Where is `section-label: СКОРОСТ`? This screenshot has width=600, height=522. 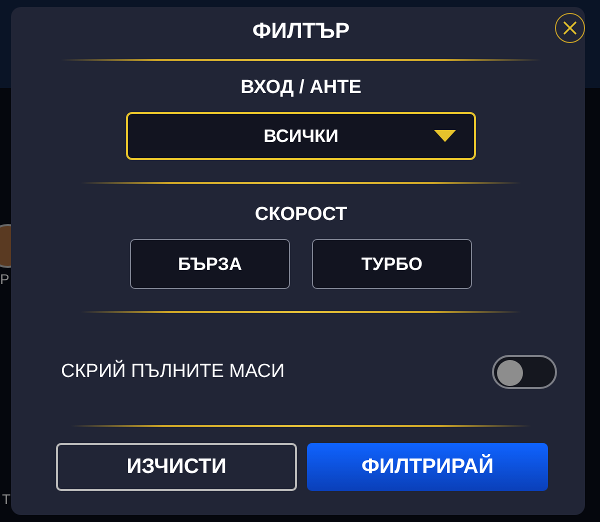
section-label: СКОРОСТ is located at coordinates (301, 215).